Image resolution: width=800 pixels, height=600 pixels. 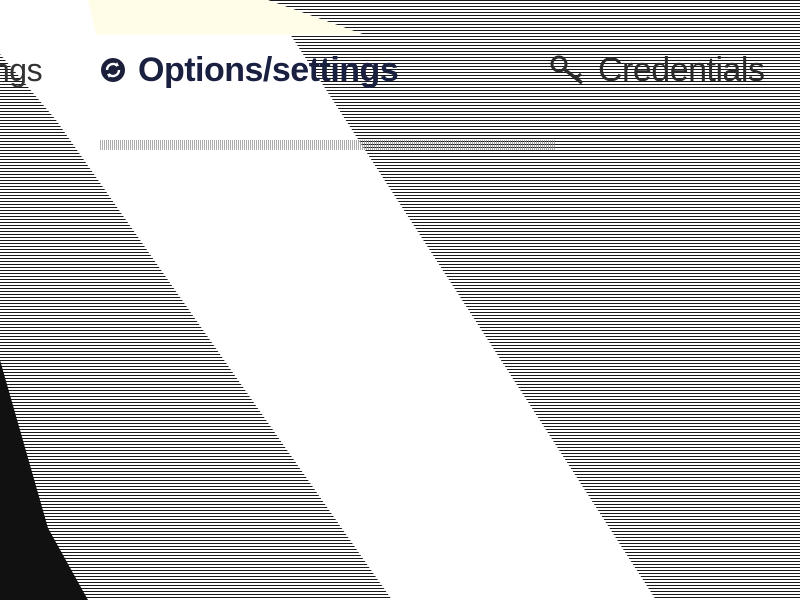 I want to click on refresh-icon, so click(x=113, y=70).